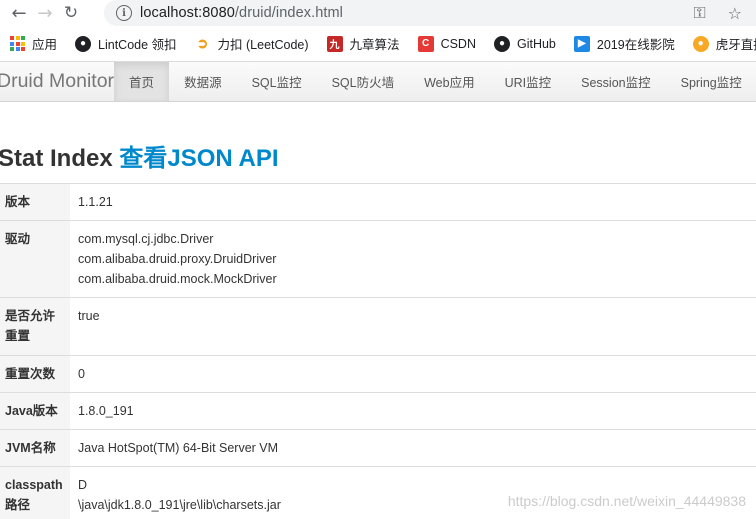 The image size is (756, 519). I want to click on value-line: com.alibaba.druid.mock.MockDriver, so click(177, 279).